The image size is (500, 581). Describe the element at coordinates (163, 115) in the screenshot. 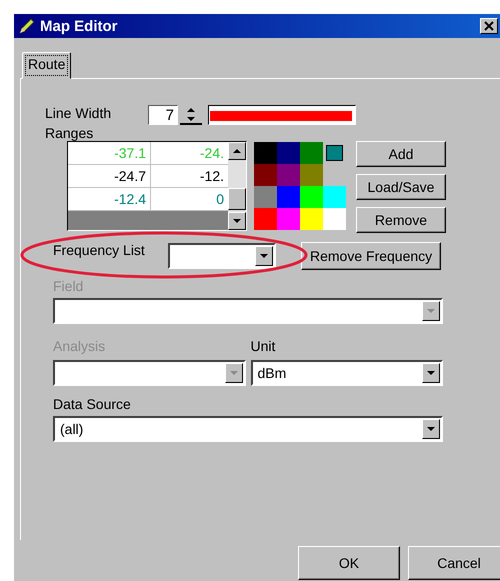

I see `spin-field: 7` at that location.